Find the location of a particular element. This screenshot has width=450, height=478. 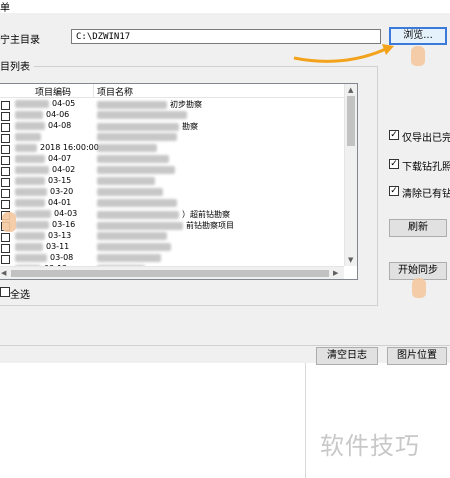

header-code: 项目编码 is located at coordinates (53, 91).